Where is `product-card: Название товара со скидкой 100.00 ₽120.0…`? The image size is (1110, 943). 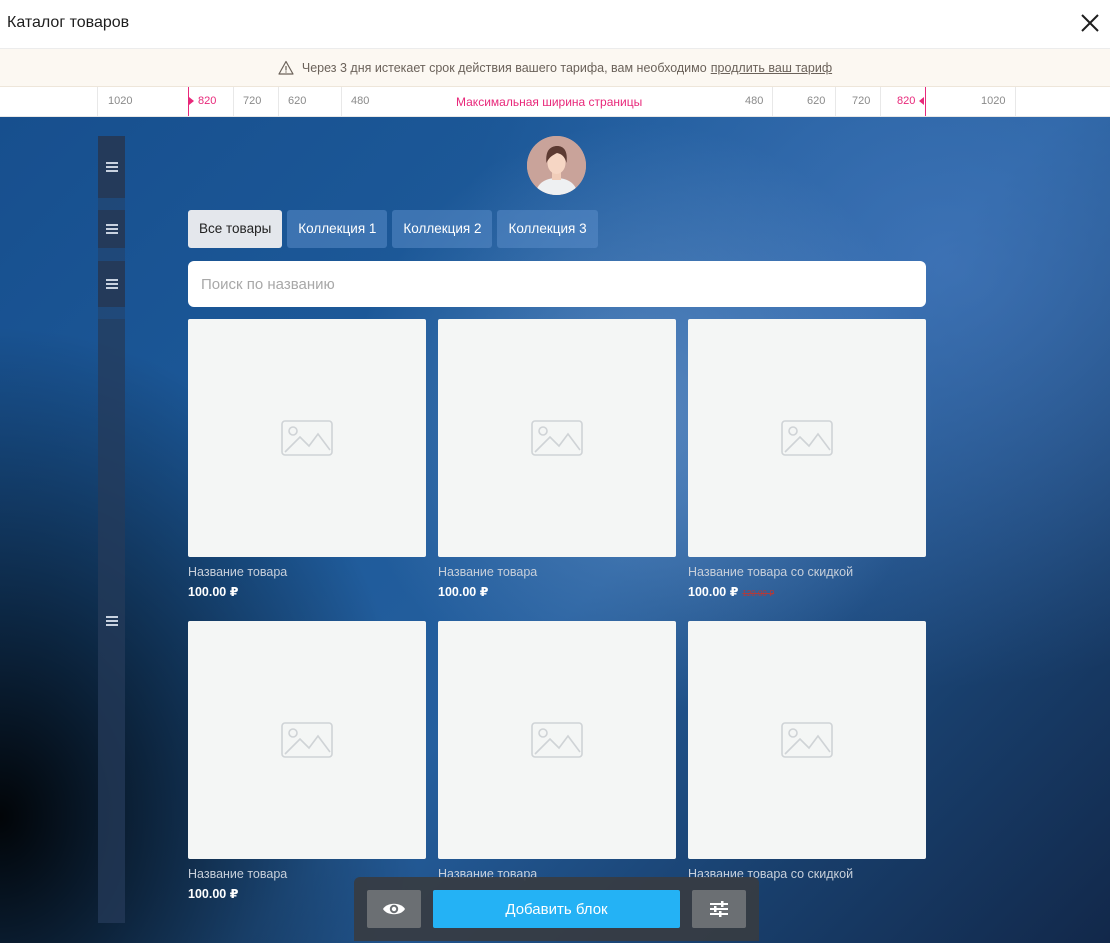 product-card: Название товара со скидкой 100.00 ₽120.0… is located at coordinates (807, 459).